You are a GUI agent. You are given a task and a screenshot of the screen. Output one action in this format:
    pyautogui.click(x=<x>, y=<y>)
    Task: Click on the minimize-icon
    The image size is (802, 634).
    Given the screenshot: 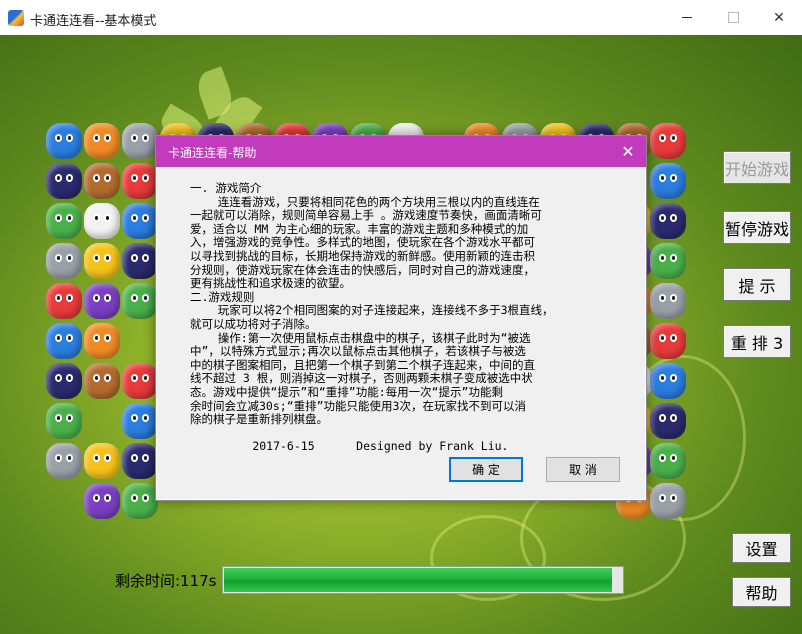 What is the action you would take?
    pyautogui.click(x=687, y=17)
    